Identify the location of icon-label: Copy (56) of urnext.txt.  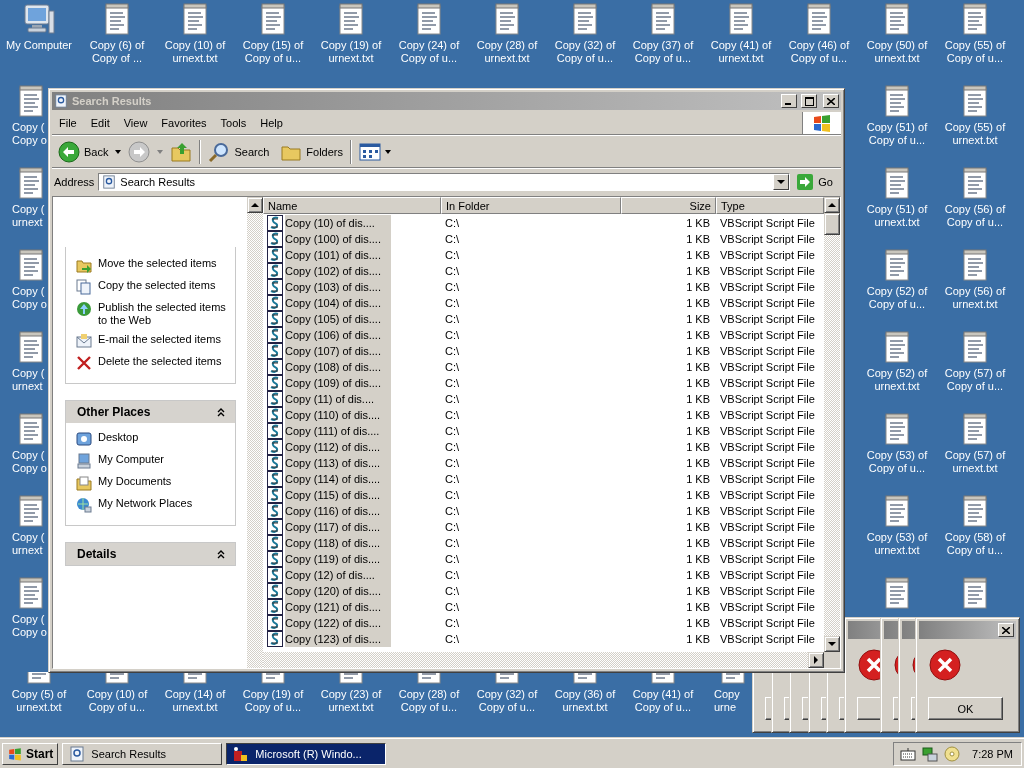
(975, 298).